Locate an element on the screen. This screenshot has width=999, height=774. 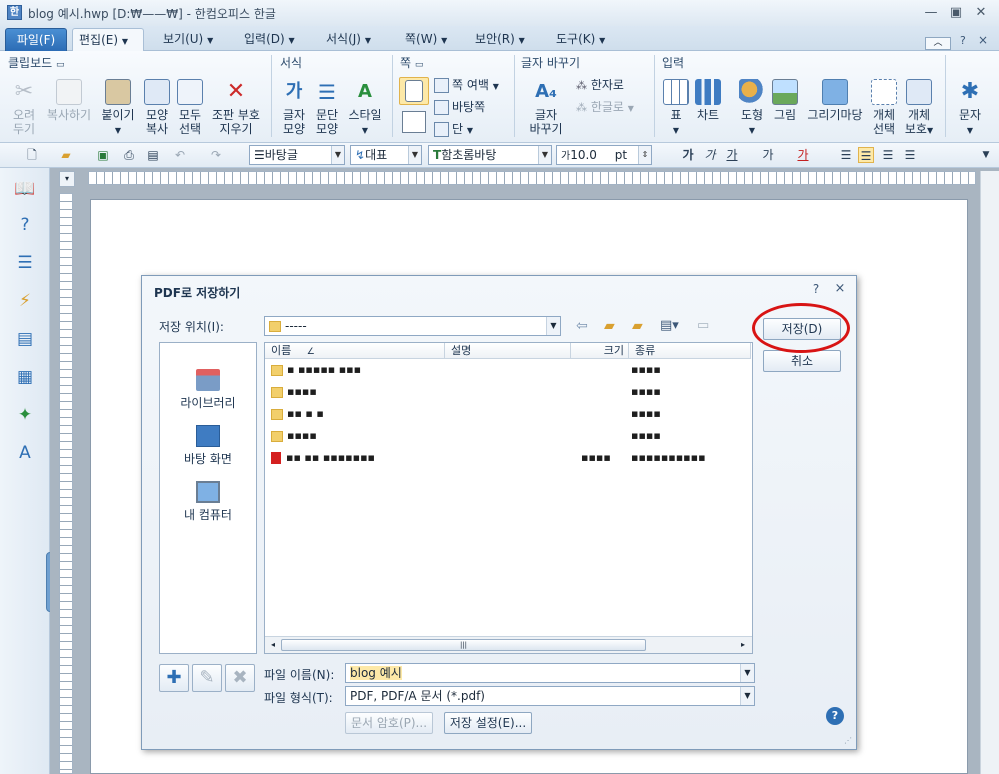
scroll-right-icon: ▸ is located at coordinates (743, 645).